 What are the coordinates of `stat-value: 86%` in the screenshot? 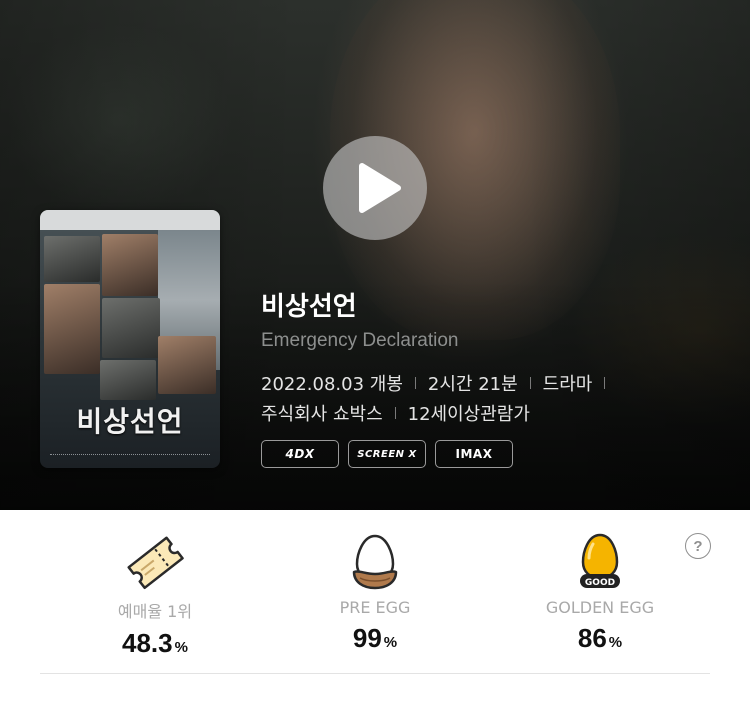 It's located at (600, 638).